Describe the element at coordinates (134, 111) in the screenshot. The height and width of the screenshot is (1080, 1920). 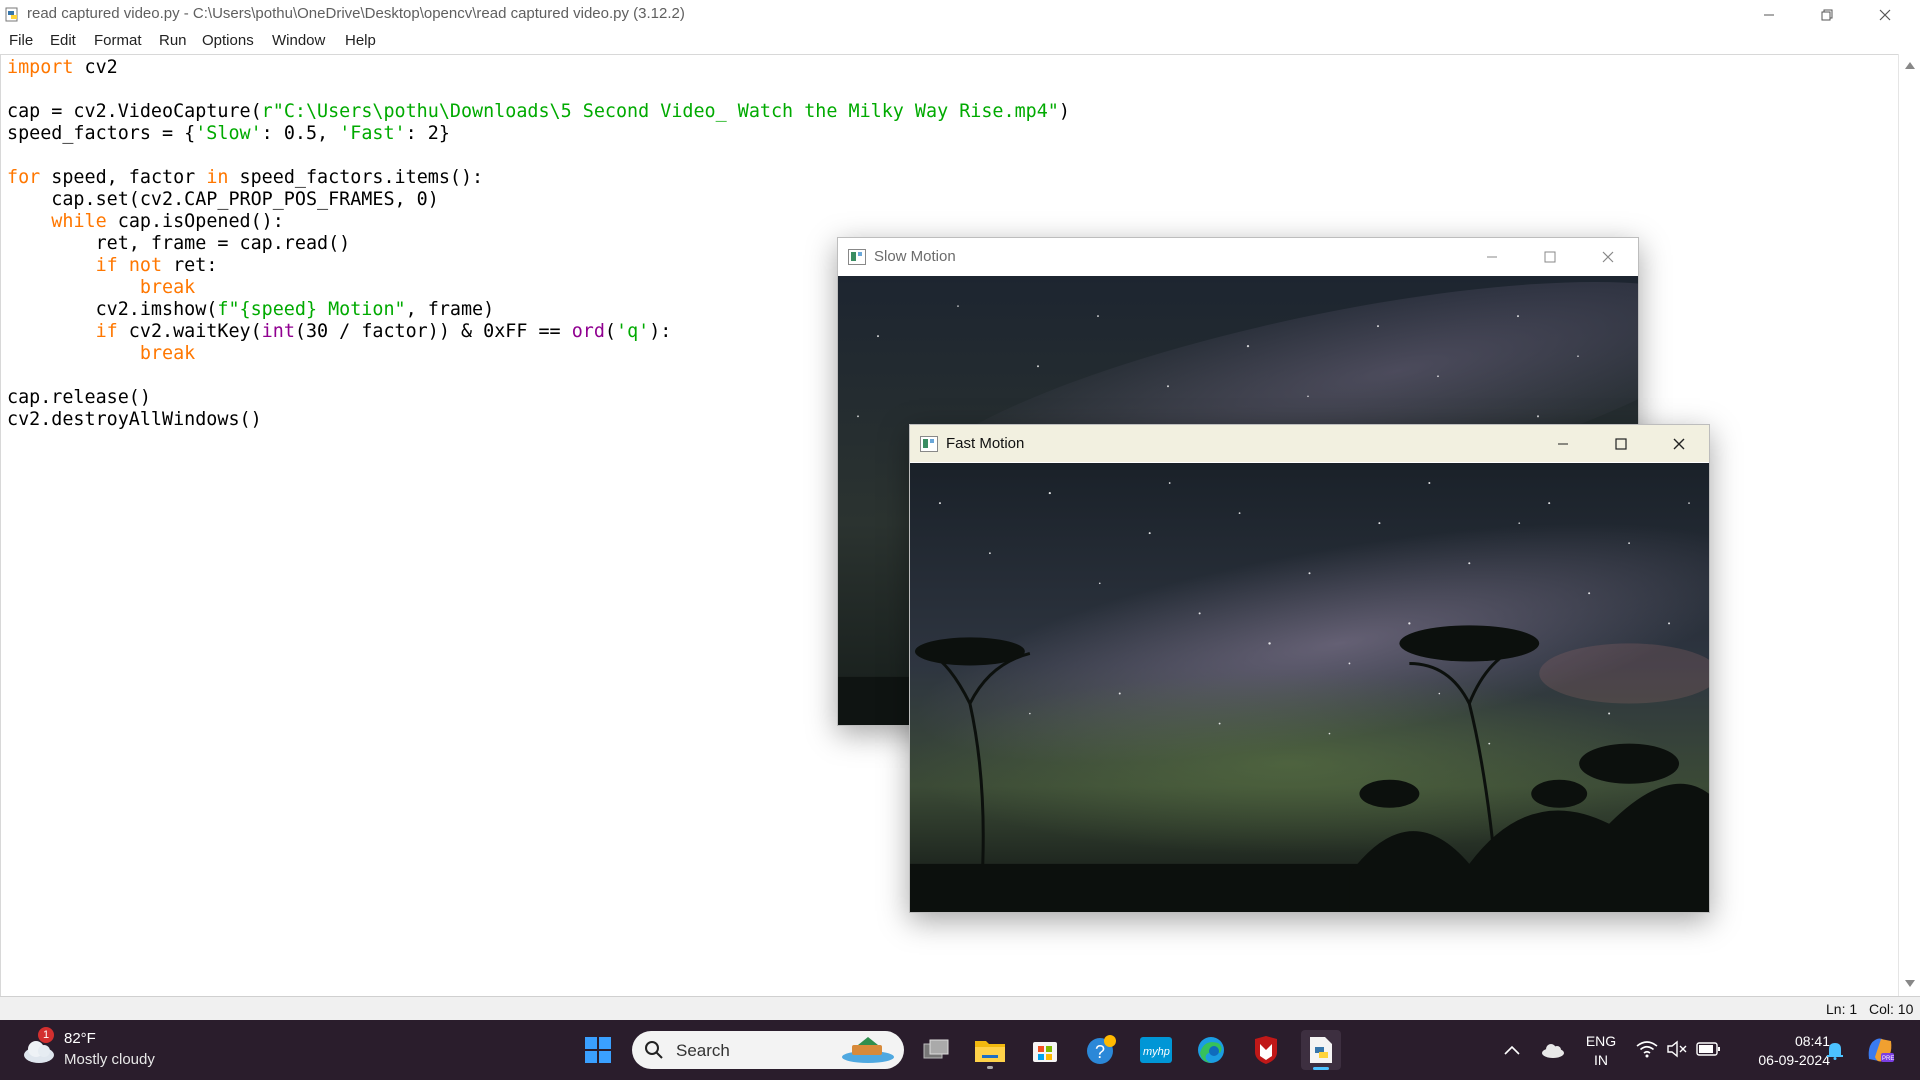
I see `code-text-segment: cap = cv2.VideoCapture(` at that location.